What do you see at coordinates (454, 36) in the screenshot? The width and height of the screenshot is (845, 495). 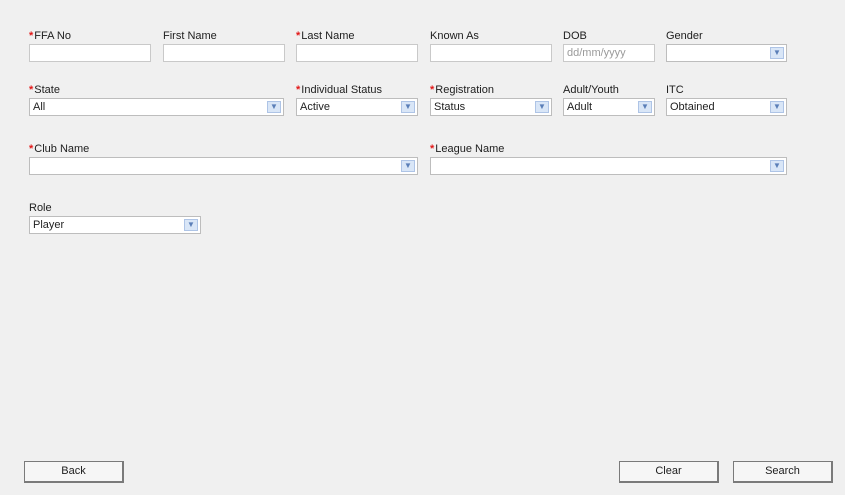 I see `known-as-label: Known As` at bounding box center [454, 36].